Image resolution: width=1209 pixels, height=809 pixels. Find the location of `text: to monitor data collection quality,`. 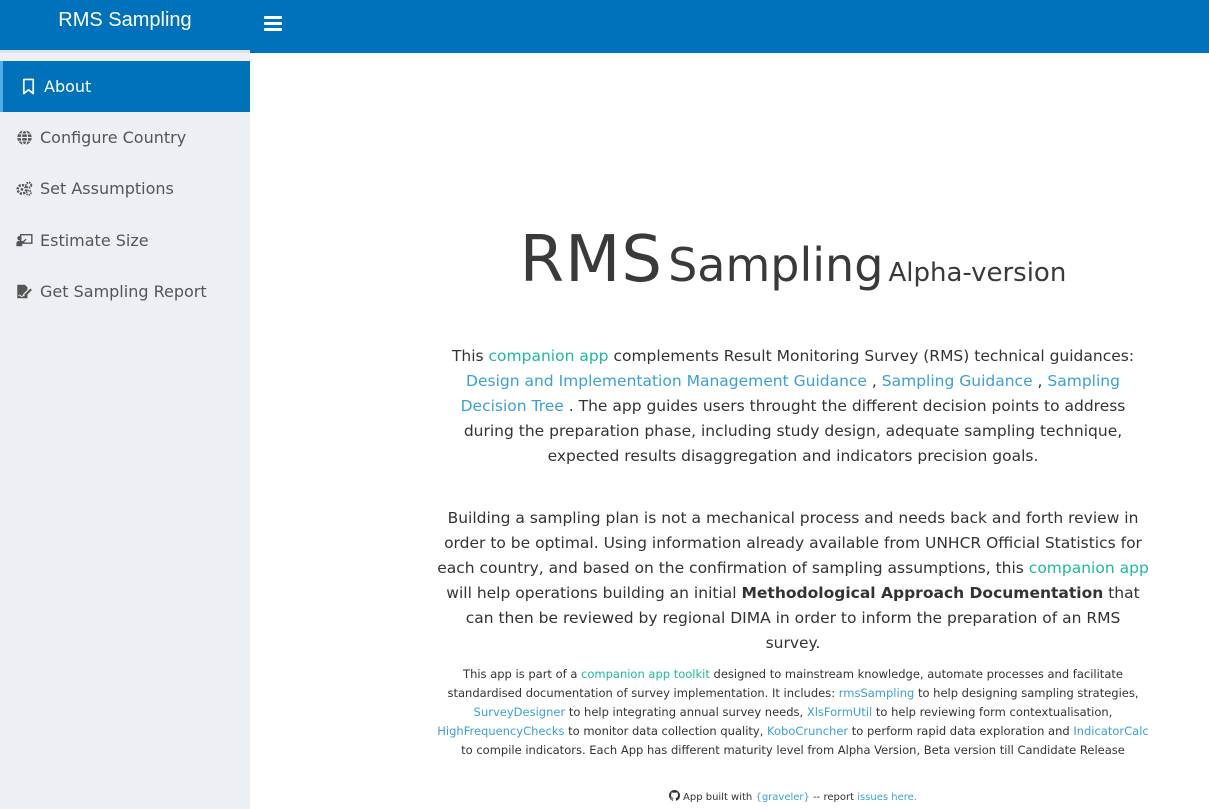

text: to monitor data collection quality, is located at coordinates (666, 731).